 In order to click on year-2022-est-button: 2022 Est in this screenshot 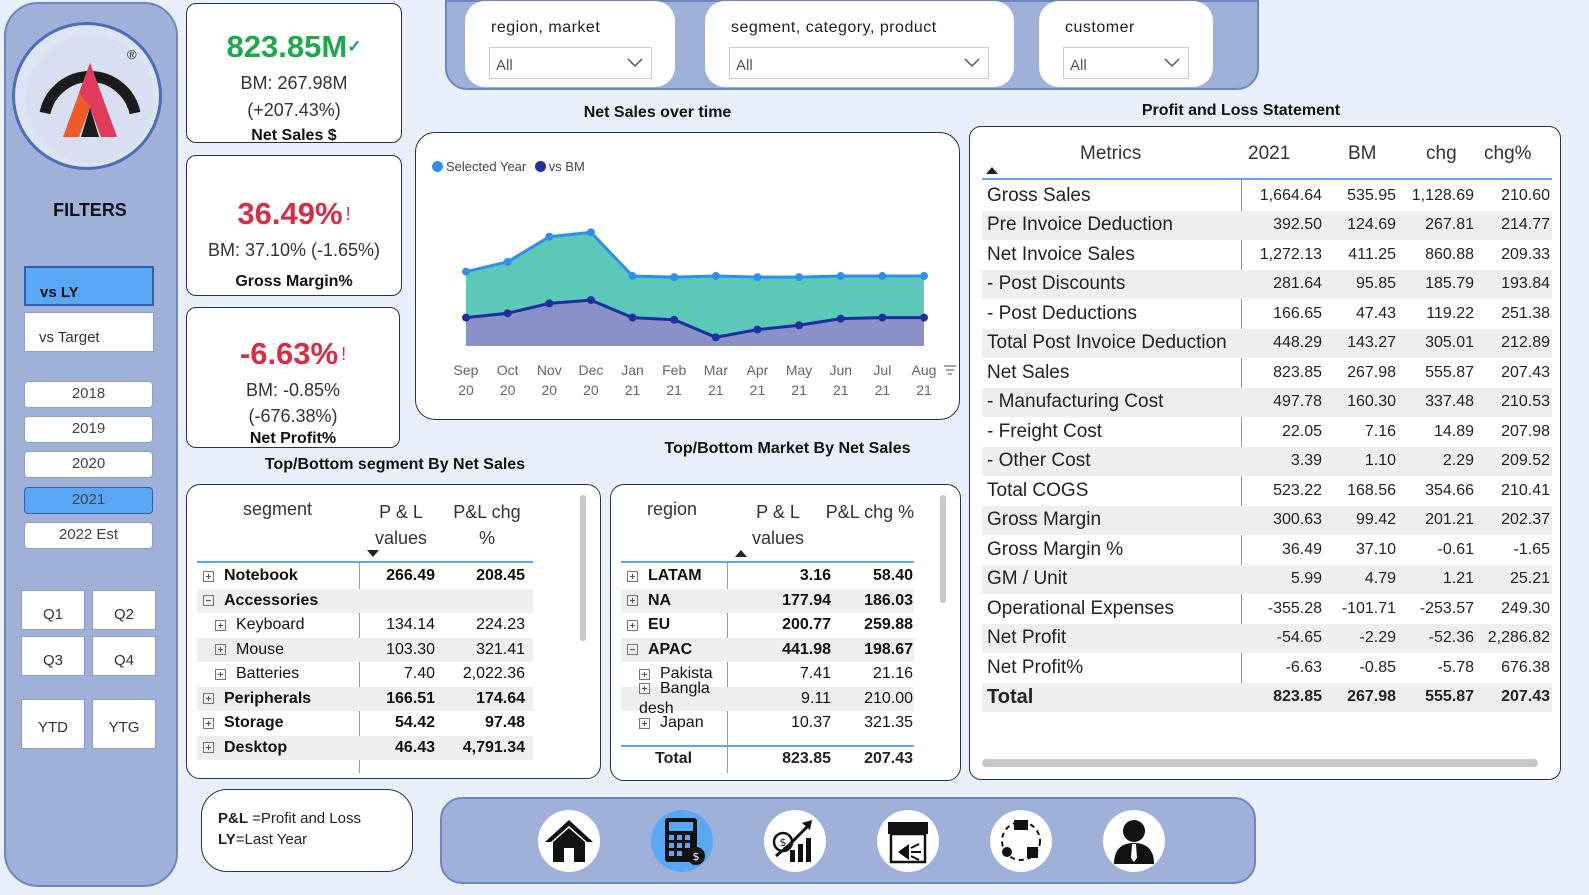, I will do `click(88, 535)`.